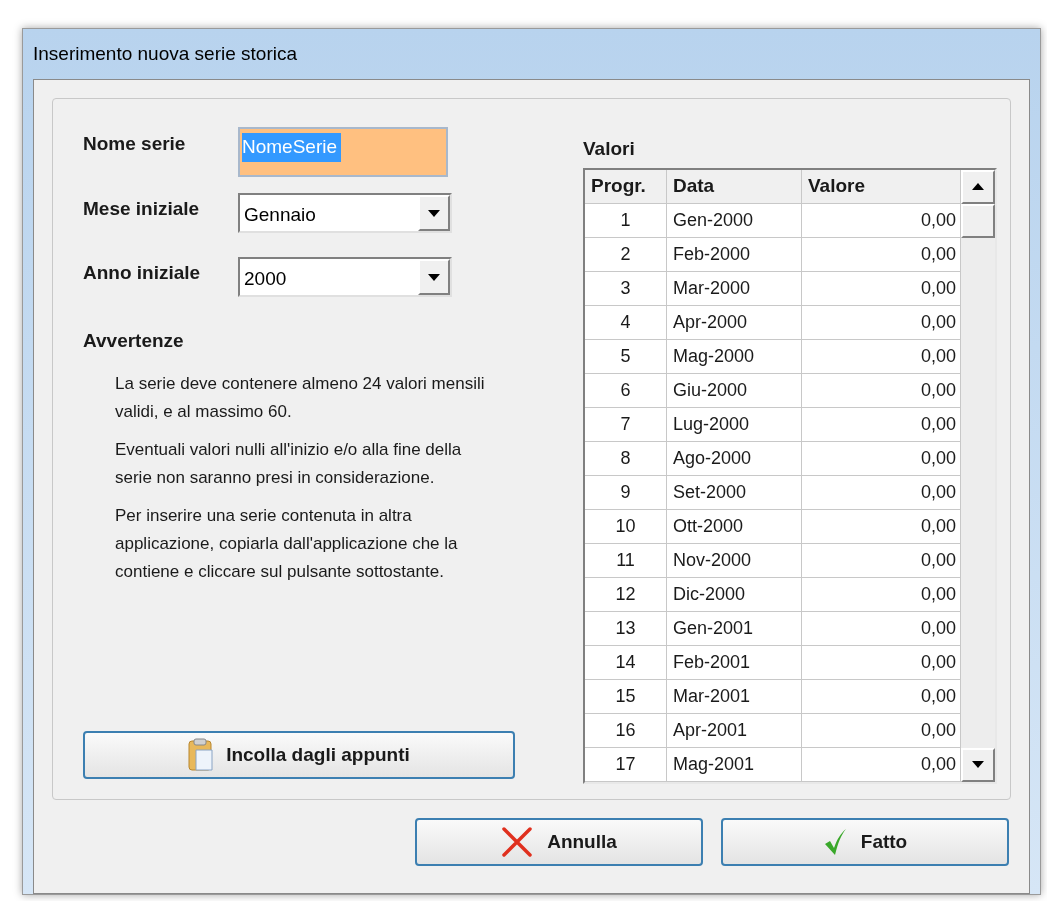 The image size is (1047, 901). I want to click on table-cell: 9, so click(626, 492).